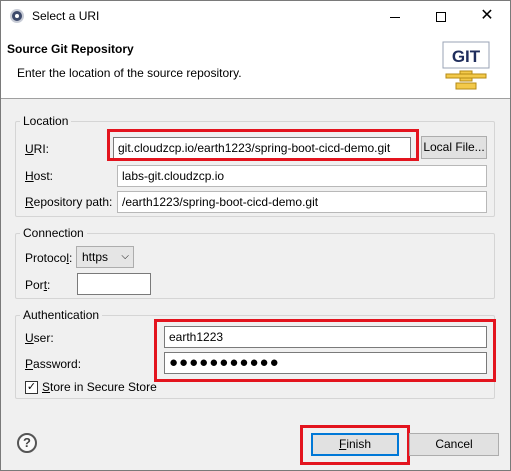 This screenshot has height=471, width=511. What do you see at coordinates (325, 350) in the screenshot?
I see `credentials-highlight` at bounding box center [325, 350].